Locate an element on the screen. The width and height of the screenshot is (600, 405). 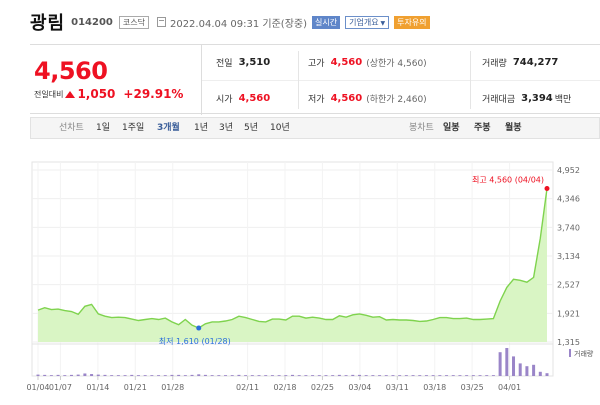
x-tick-label: 01/21 is located at coordinates (135, 387).